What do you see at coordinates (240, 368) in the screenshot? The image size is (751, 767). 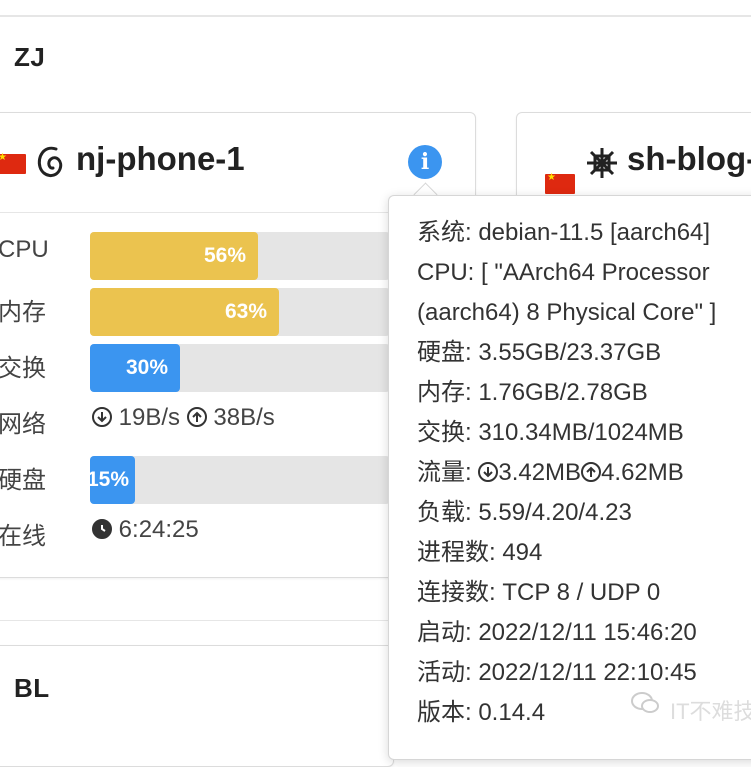 I see `swap-bar-track: 30%` at bounding box center [240, 368].